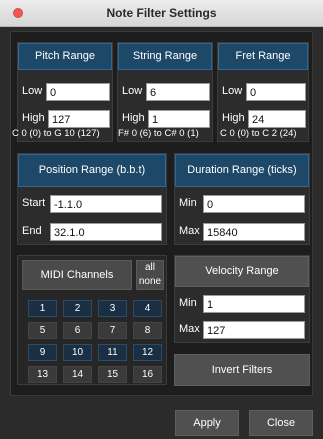 The image size is (323, 439). Describe the element at coordinates (147, 330) in the screenshot. I see `midi-channel-button: 8` at that location.